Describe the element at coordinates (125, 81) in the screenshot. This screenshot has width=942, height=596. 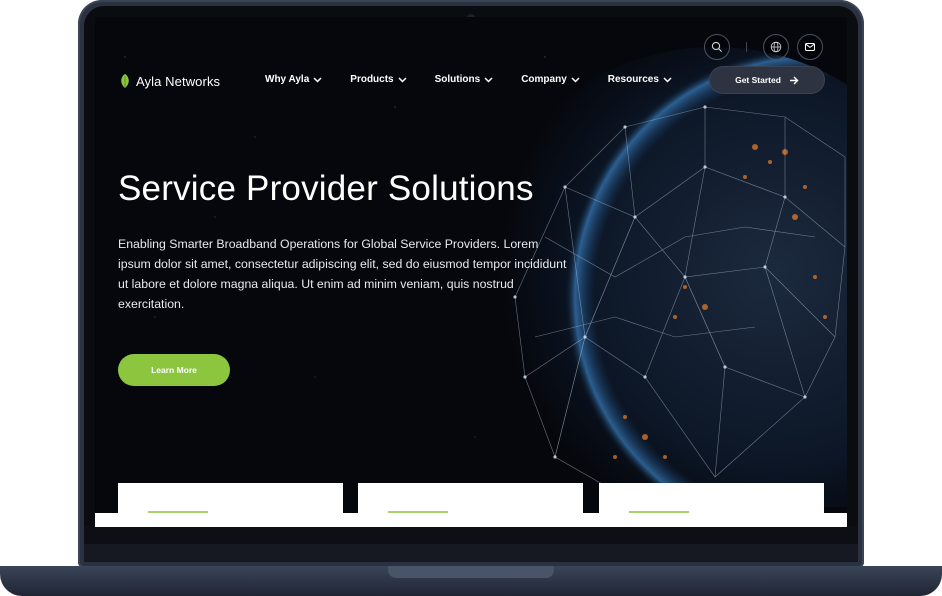
I see `leaf-logo-icon` at that location.